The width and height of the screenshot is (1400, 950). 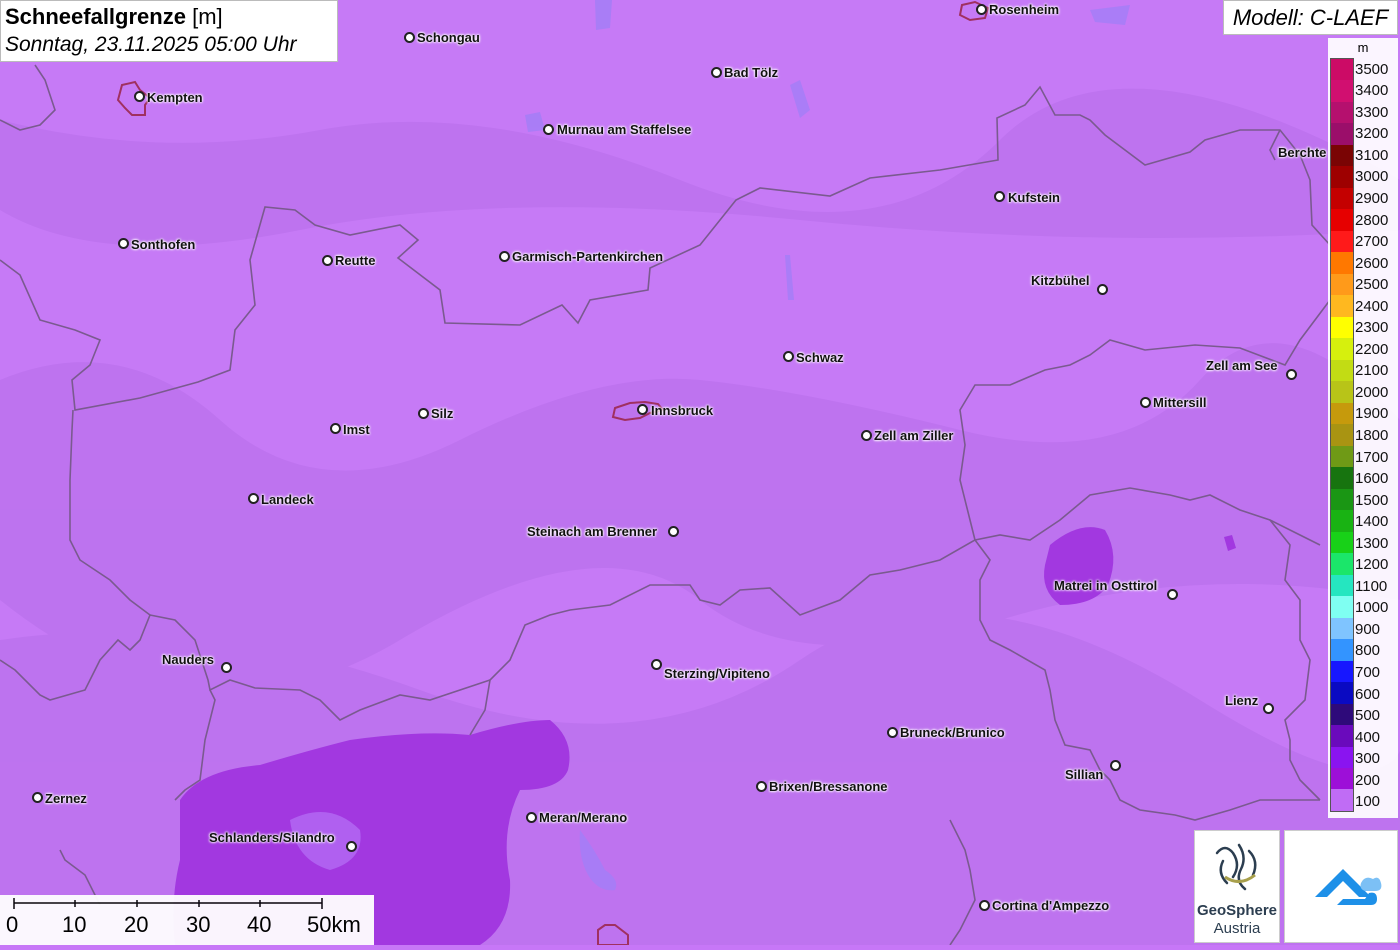 I want to click on legend-label-200: 200, so click(x=1368, y=780).